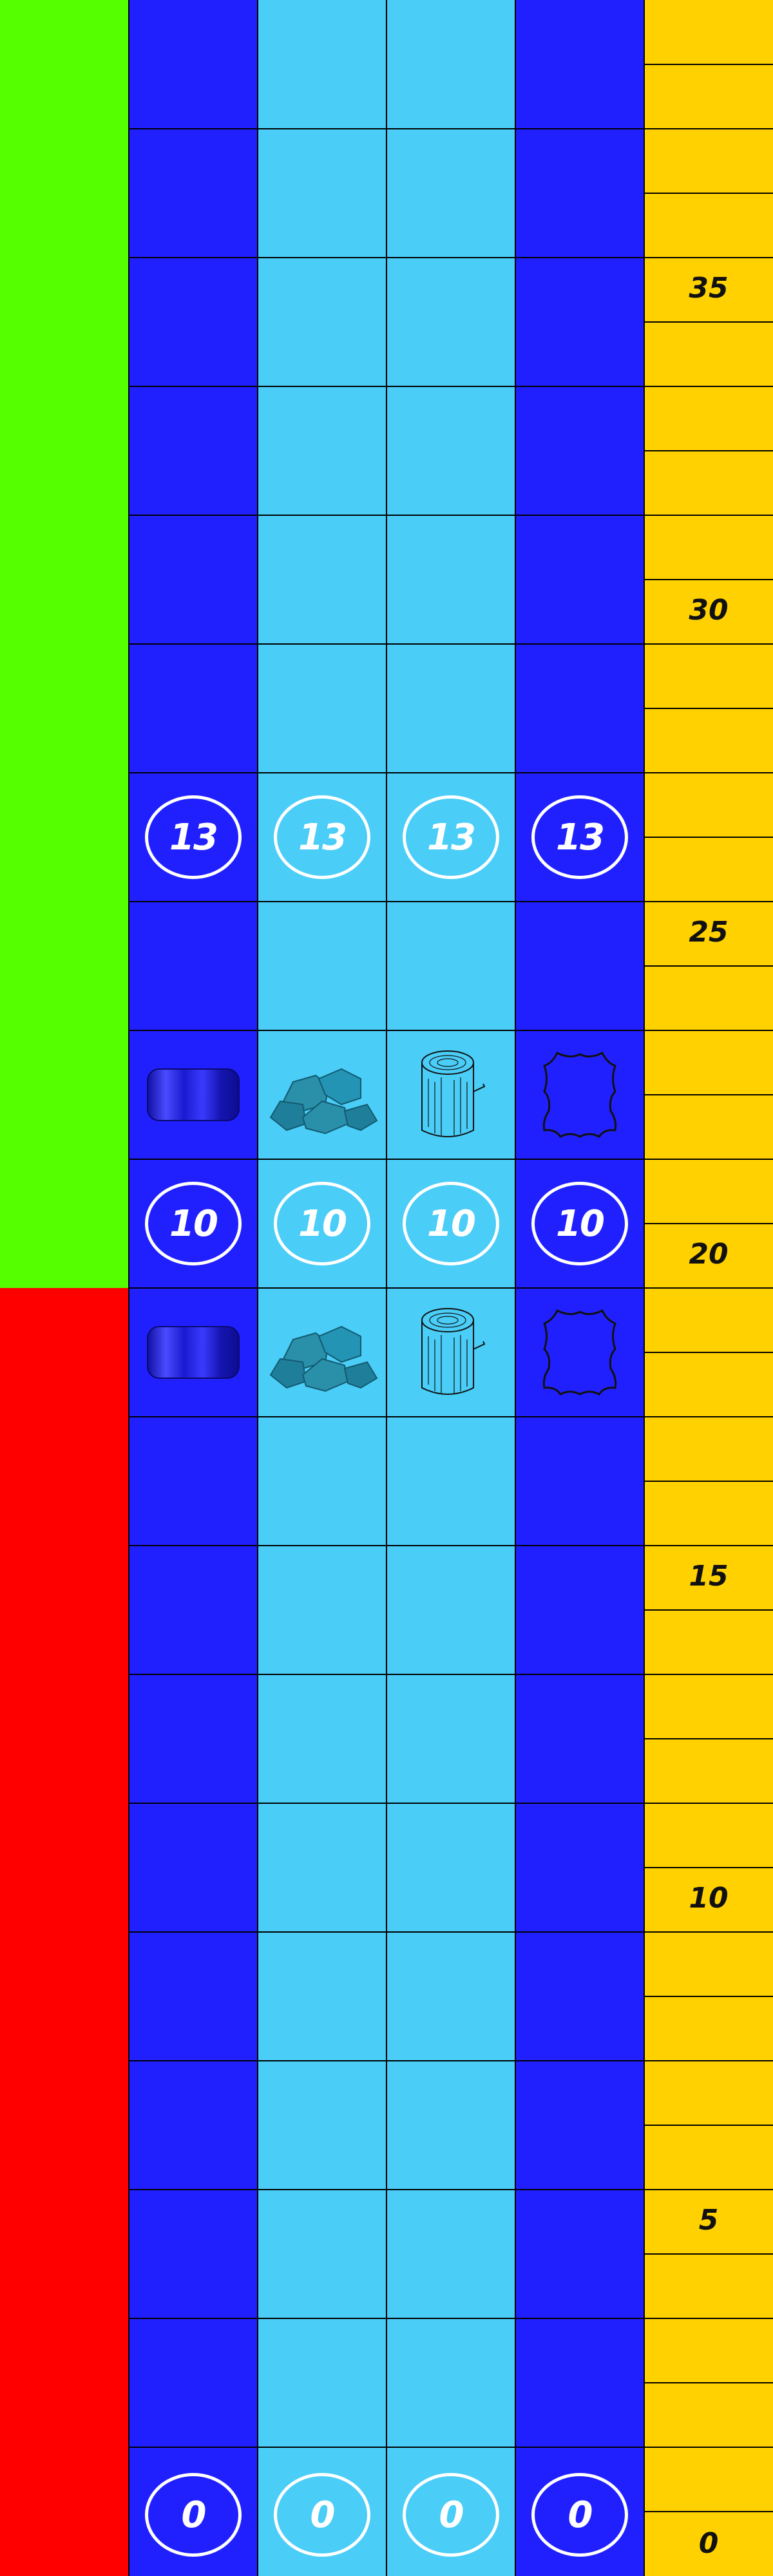 The width and height of the screenshot is (773, 2576). I want to click on badge-stone-10: 10, so click(322, 1223).